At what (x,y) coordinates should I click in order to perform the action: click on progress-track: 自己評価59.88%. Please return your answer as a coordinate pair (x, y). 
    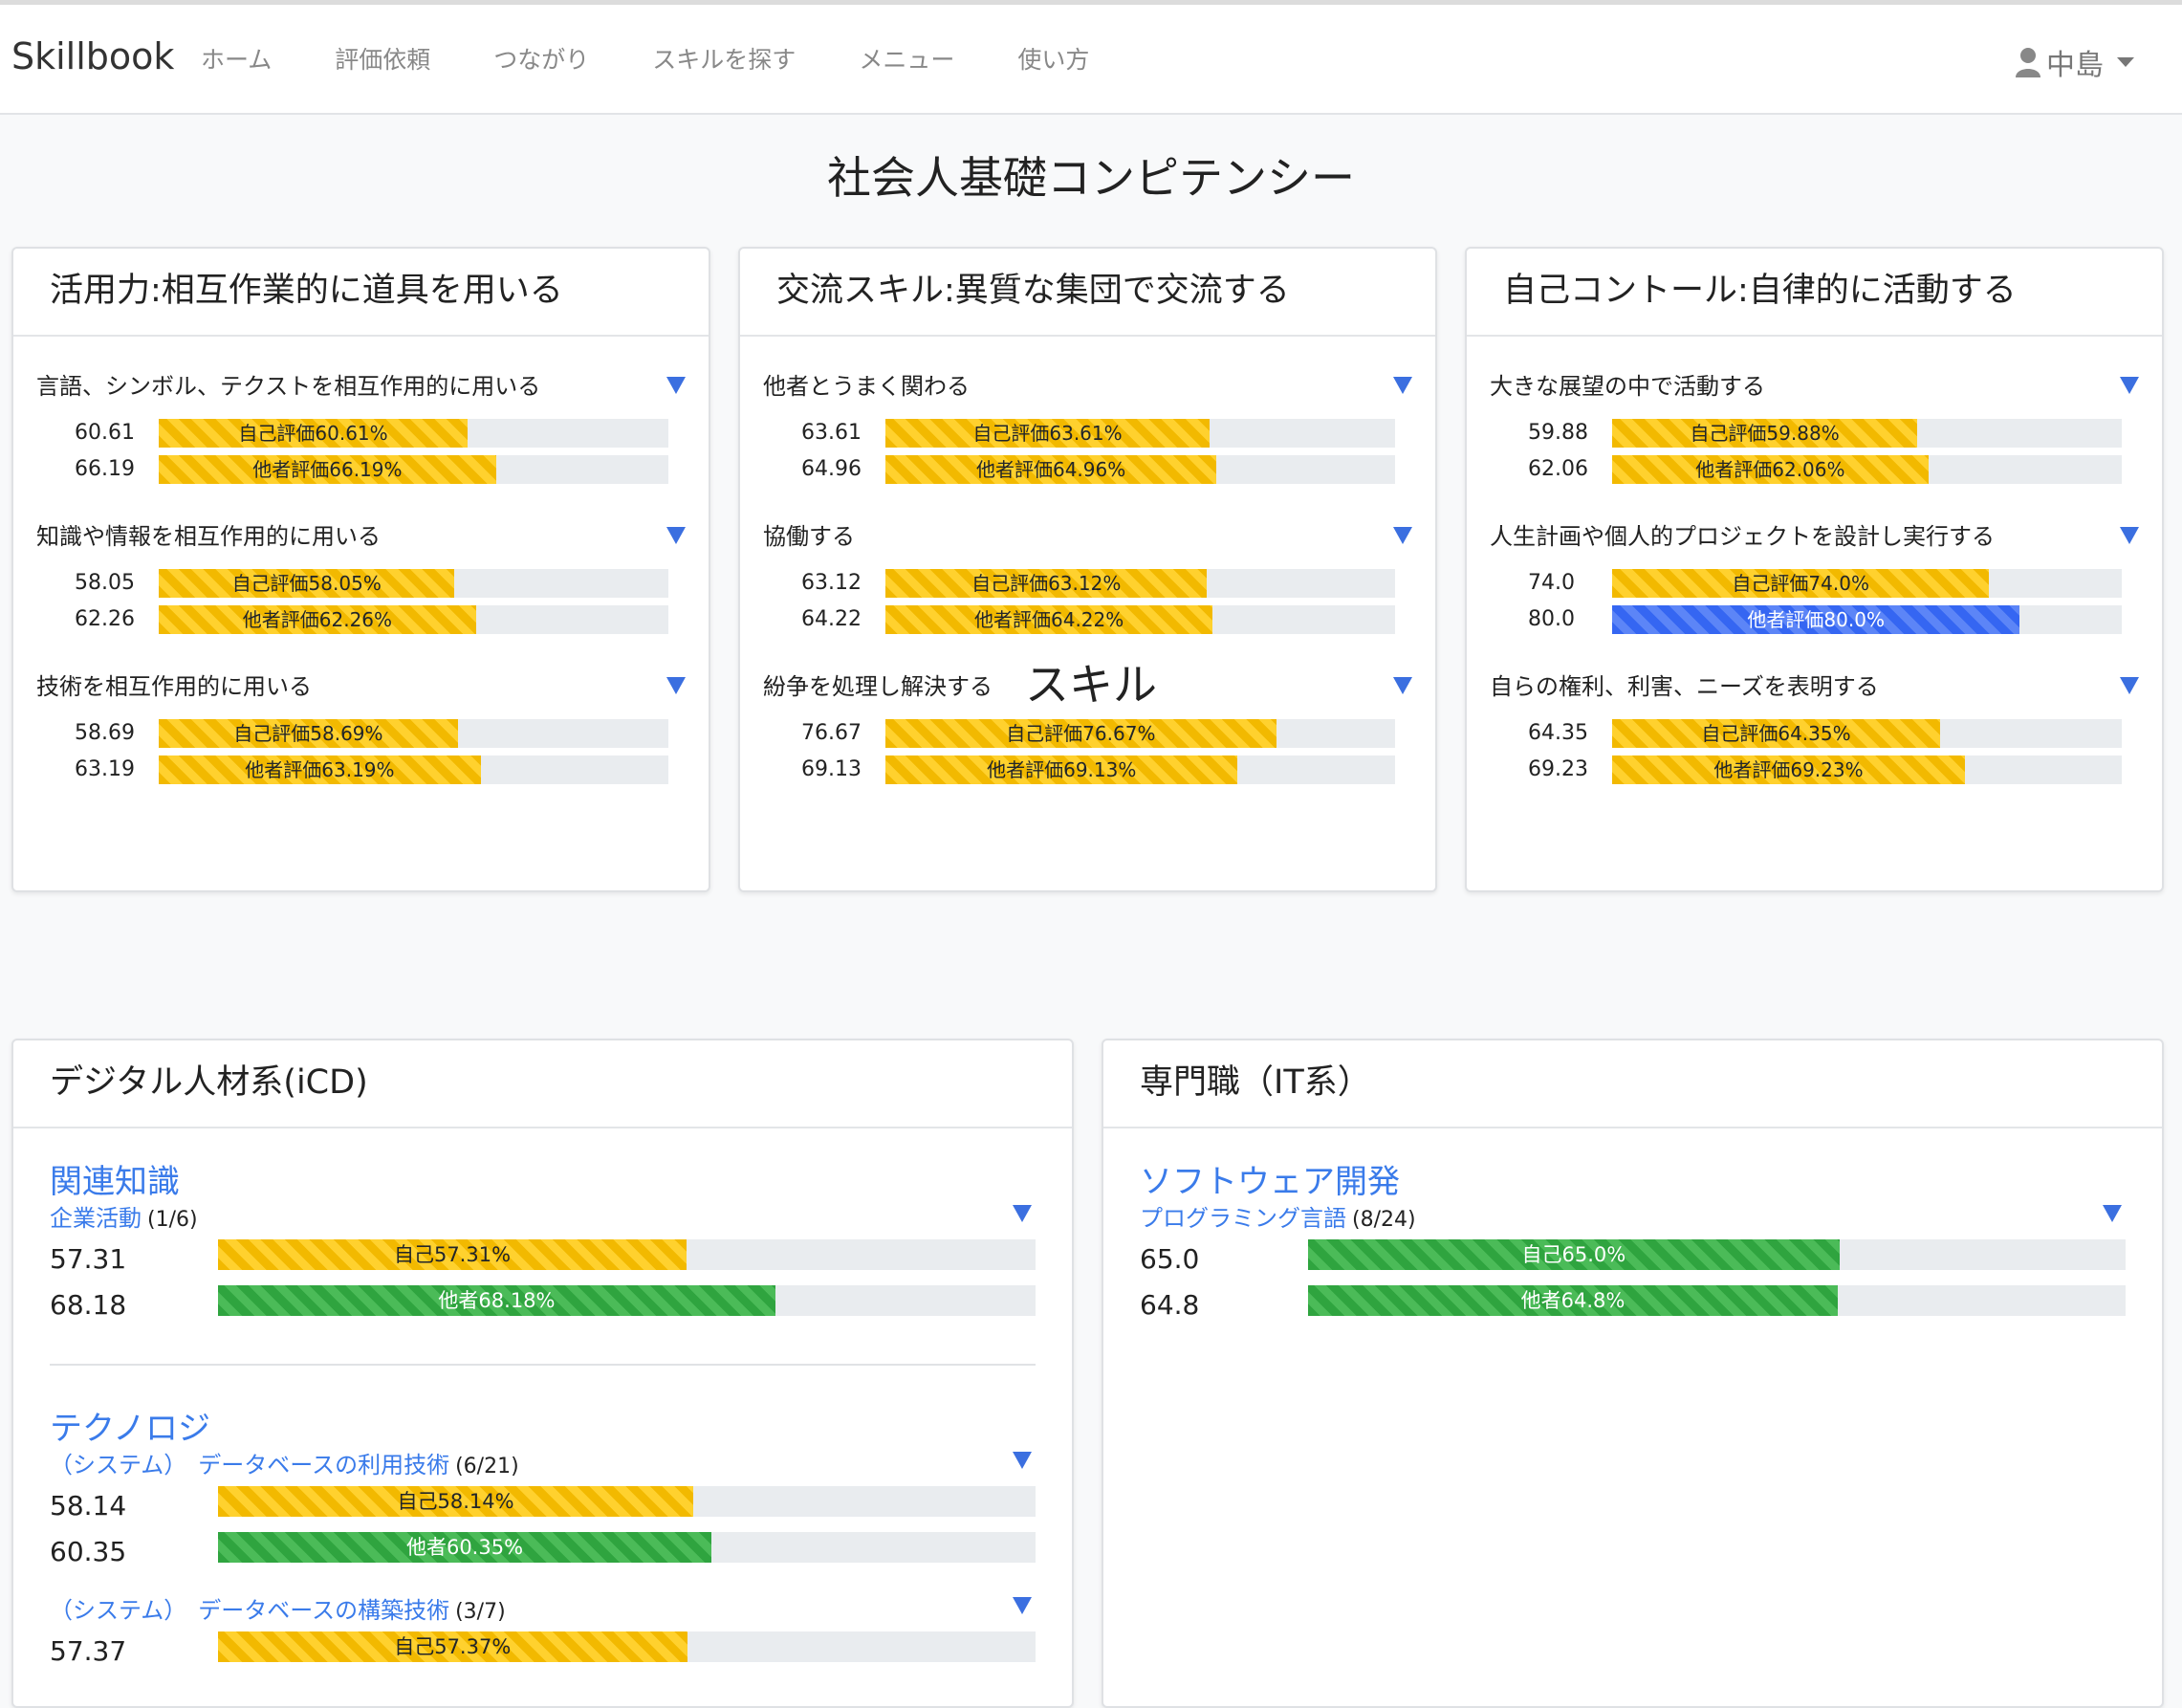
    Looking at the image, I should click on (1867, 433).